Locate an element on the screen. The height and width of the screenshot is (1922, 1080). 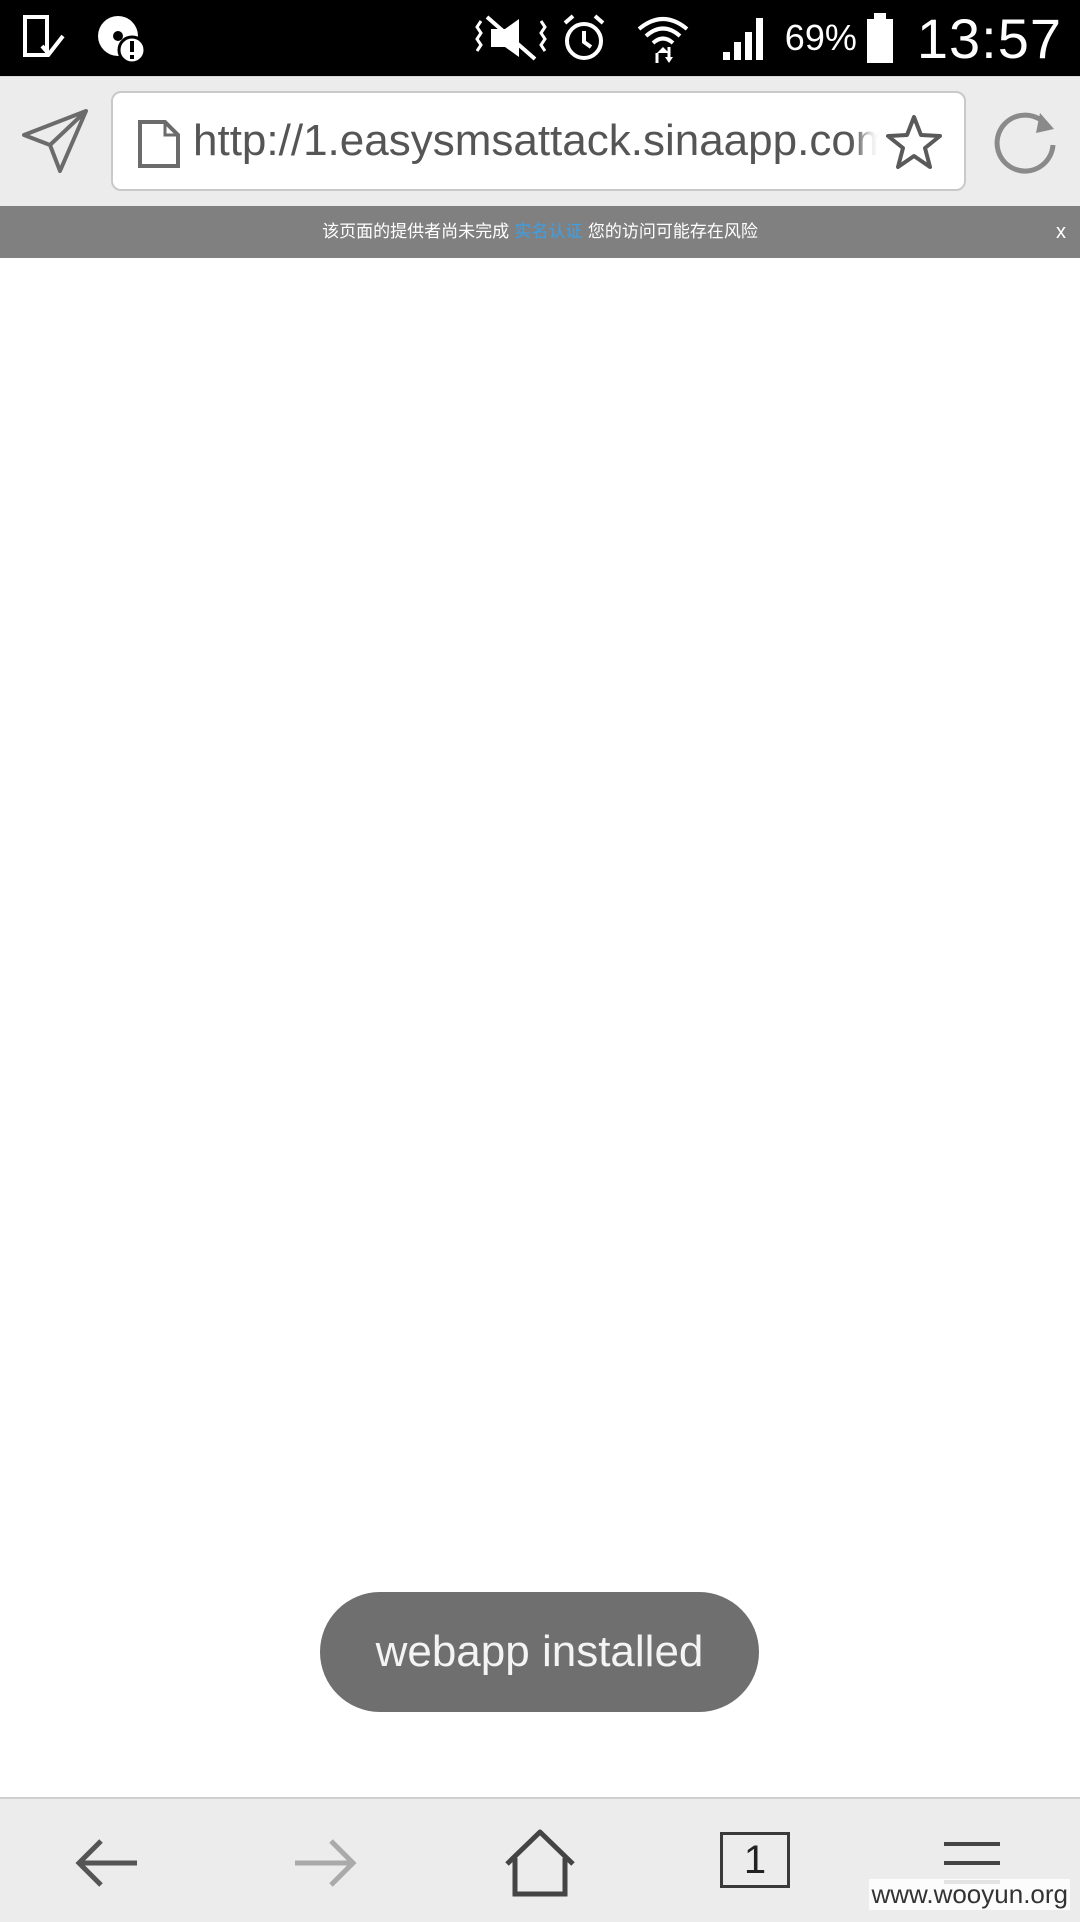
warning-banner: 该页面的提供者尚未完成 实名认证 您的访问可能存在风险 x is located at coordinates (540, 232).